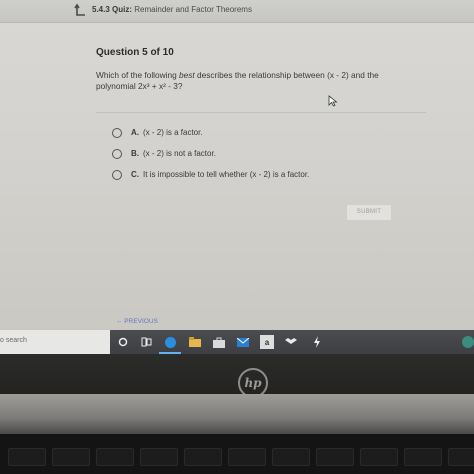  What do you see at coordinates (267, 342) in the screenshot?
I see `amazon-icon: a` at bounding box center [267, 342].